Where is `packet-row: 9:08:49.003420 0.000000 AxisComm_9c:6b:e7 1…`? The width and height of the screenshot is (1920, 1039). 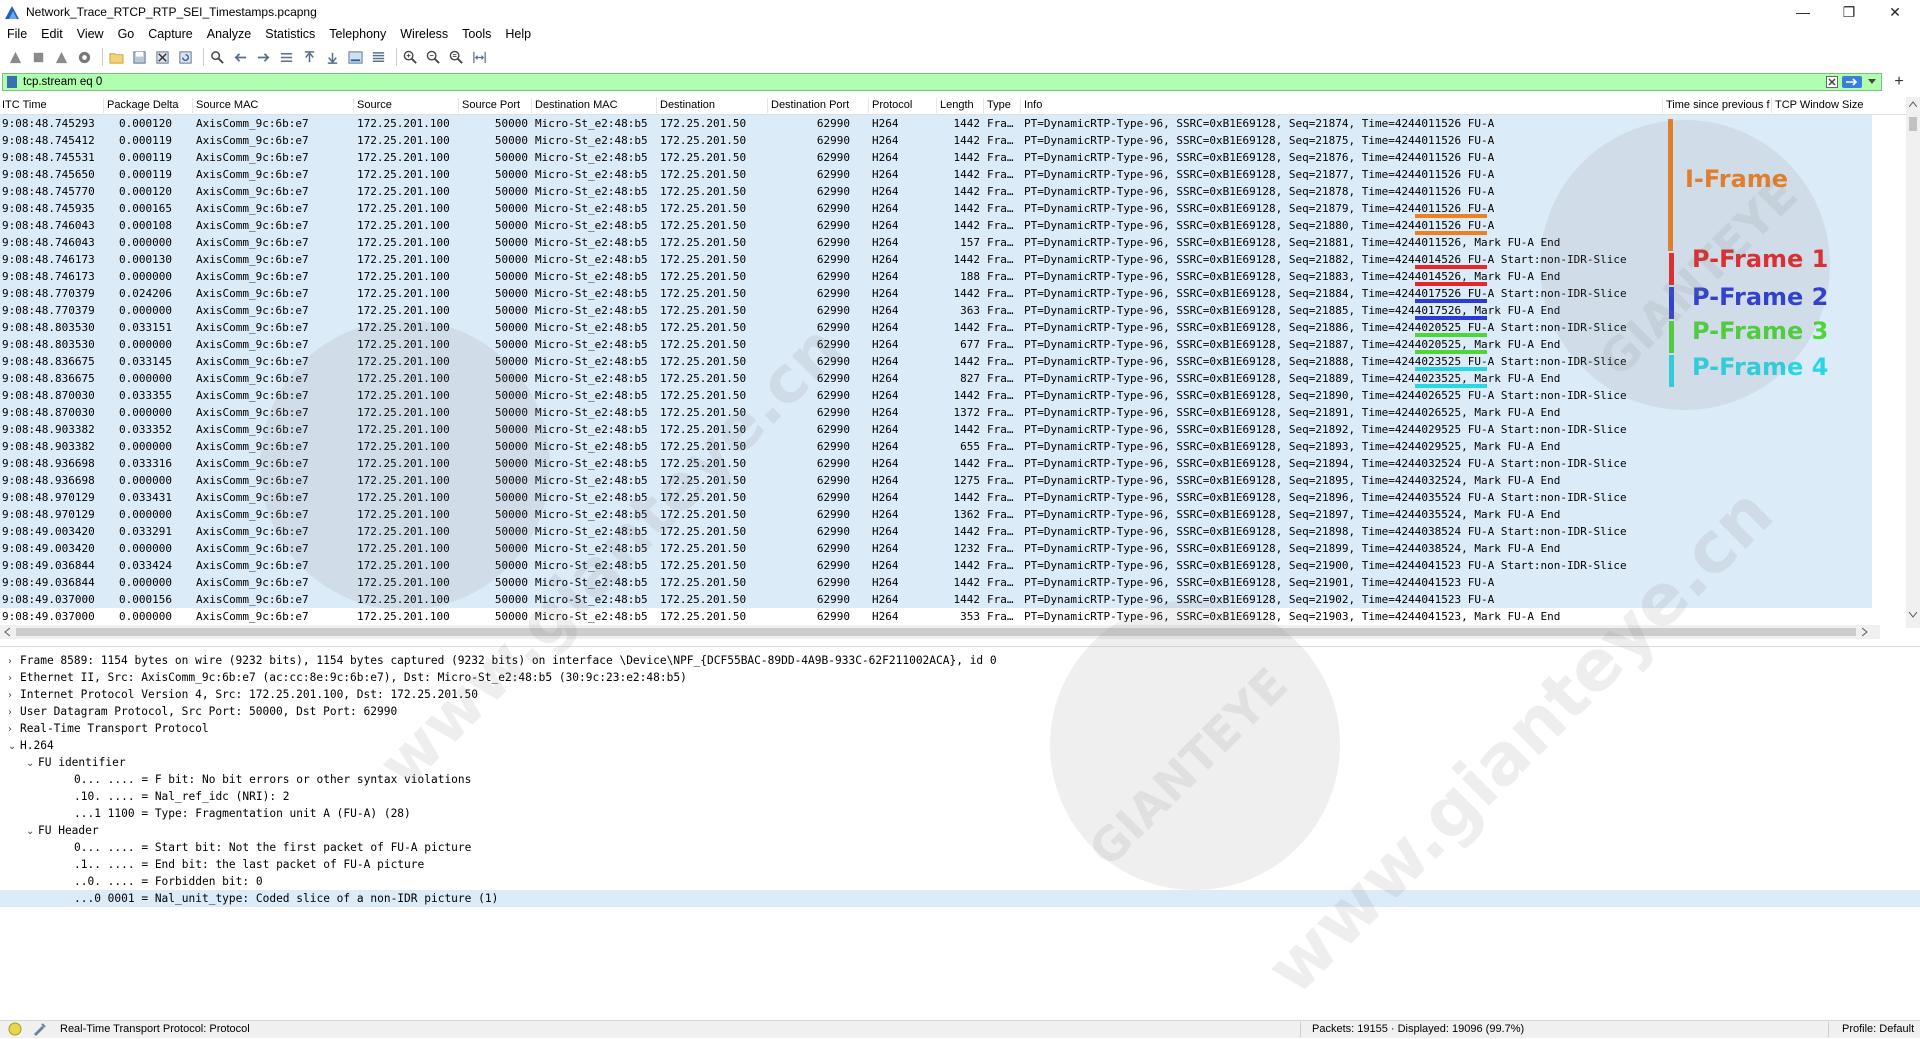 packet-row: 9:08:49.003420 0.000000 AxisComm_9c:6b:e7 1… is located at coordinates (936, 548).